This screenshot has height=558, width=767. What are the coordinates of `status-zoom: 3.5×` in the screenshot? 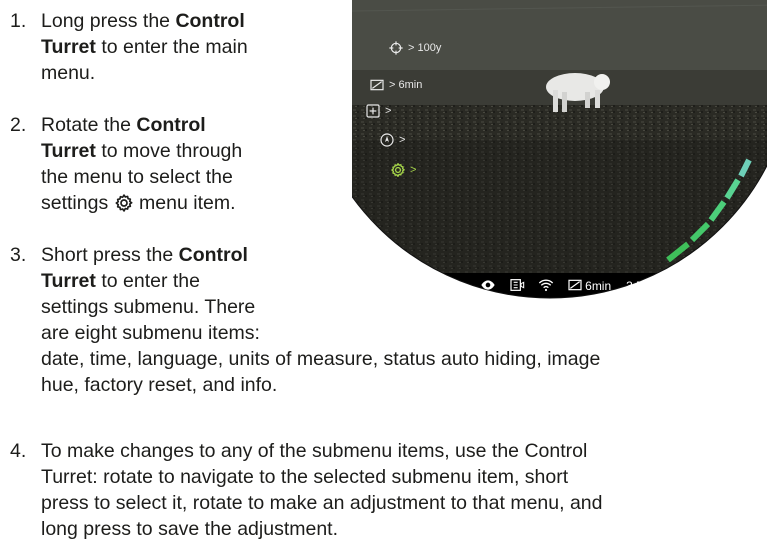 It's located at (638, 286).